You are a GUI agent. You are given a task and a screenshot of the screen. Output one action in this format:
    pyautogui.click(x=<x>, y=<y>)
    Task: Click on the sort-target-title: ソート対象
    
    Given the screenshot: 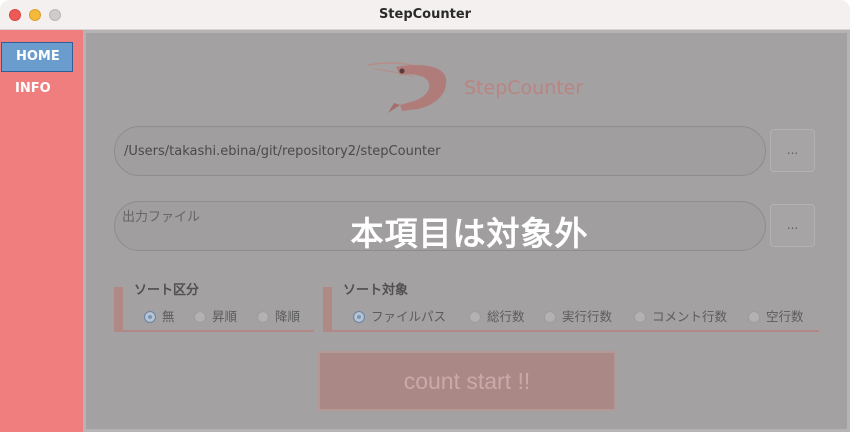 What is the action you would take?
    pyautogui.click(x=376, y=290)
    